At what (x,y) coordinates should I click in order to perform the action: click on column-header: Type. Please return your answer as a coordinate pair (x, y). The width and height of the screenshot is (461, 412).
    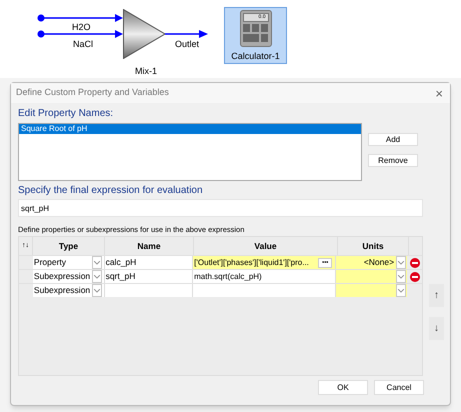
    Looking at the image, I should click on (69, 246).